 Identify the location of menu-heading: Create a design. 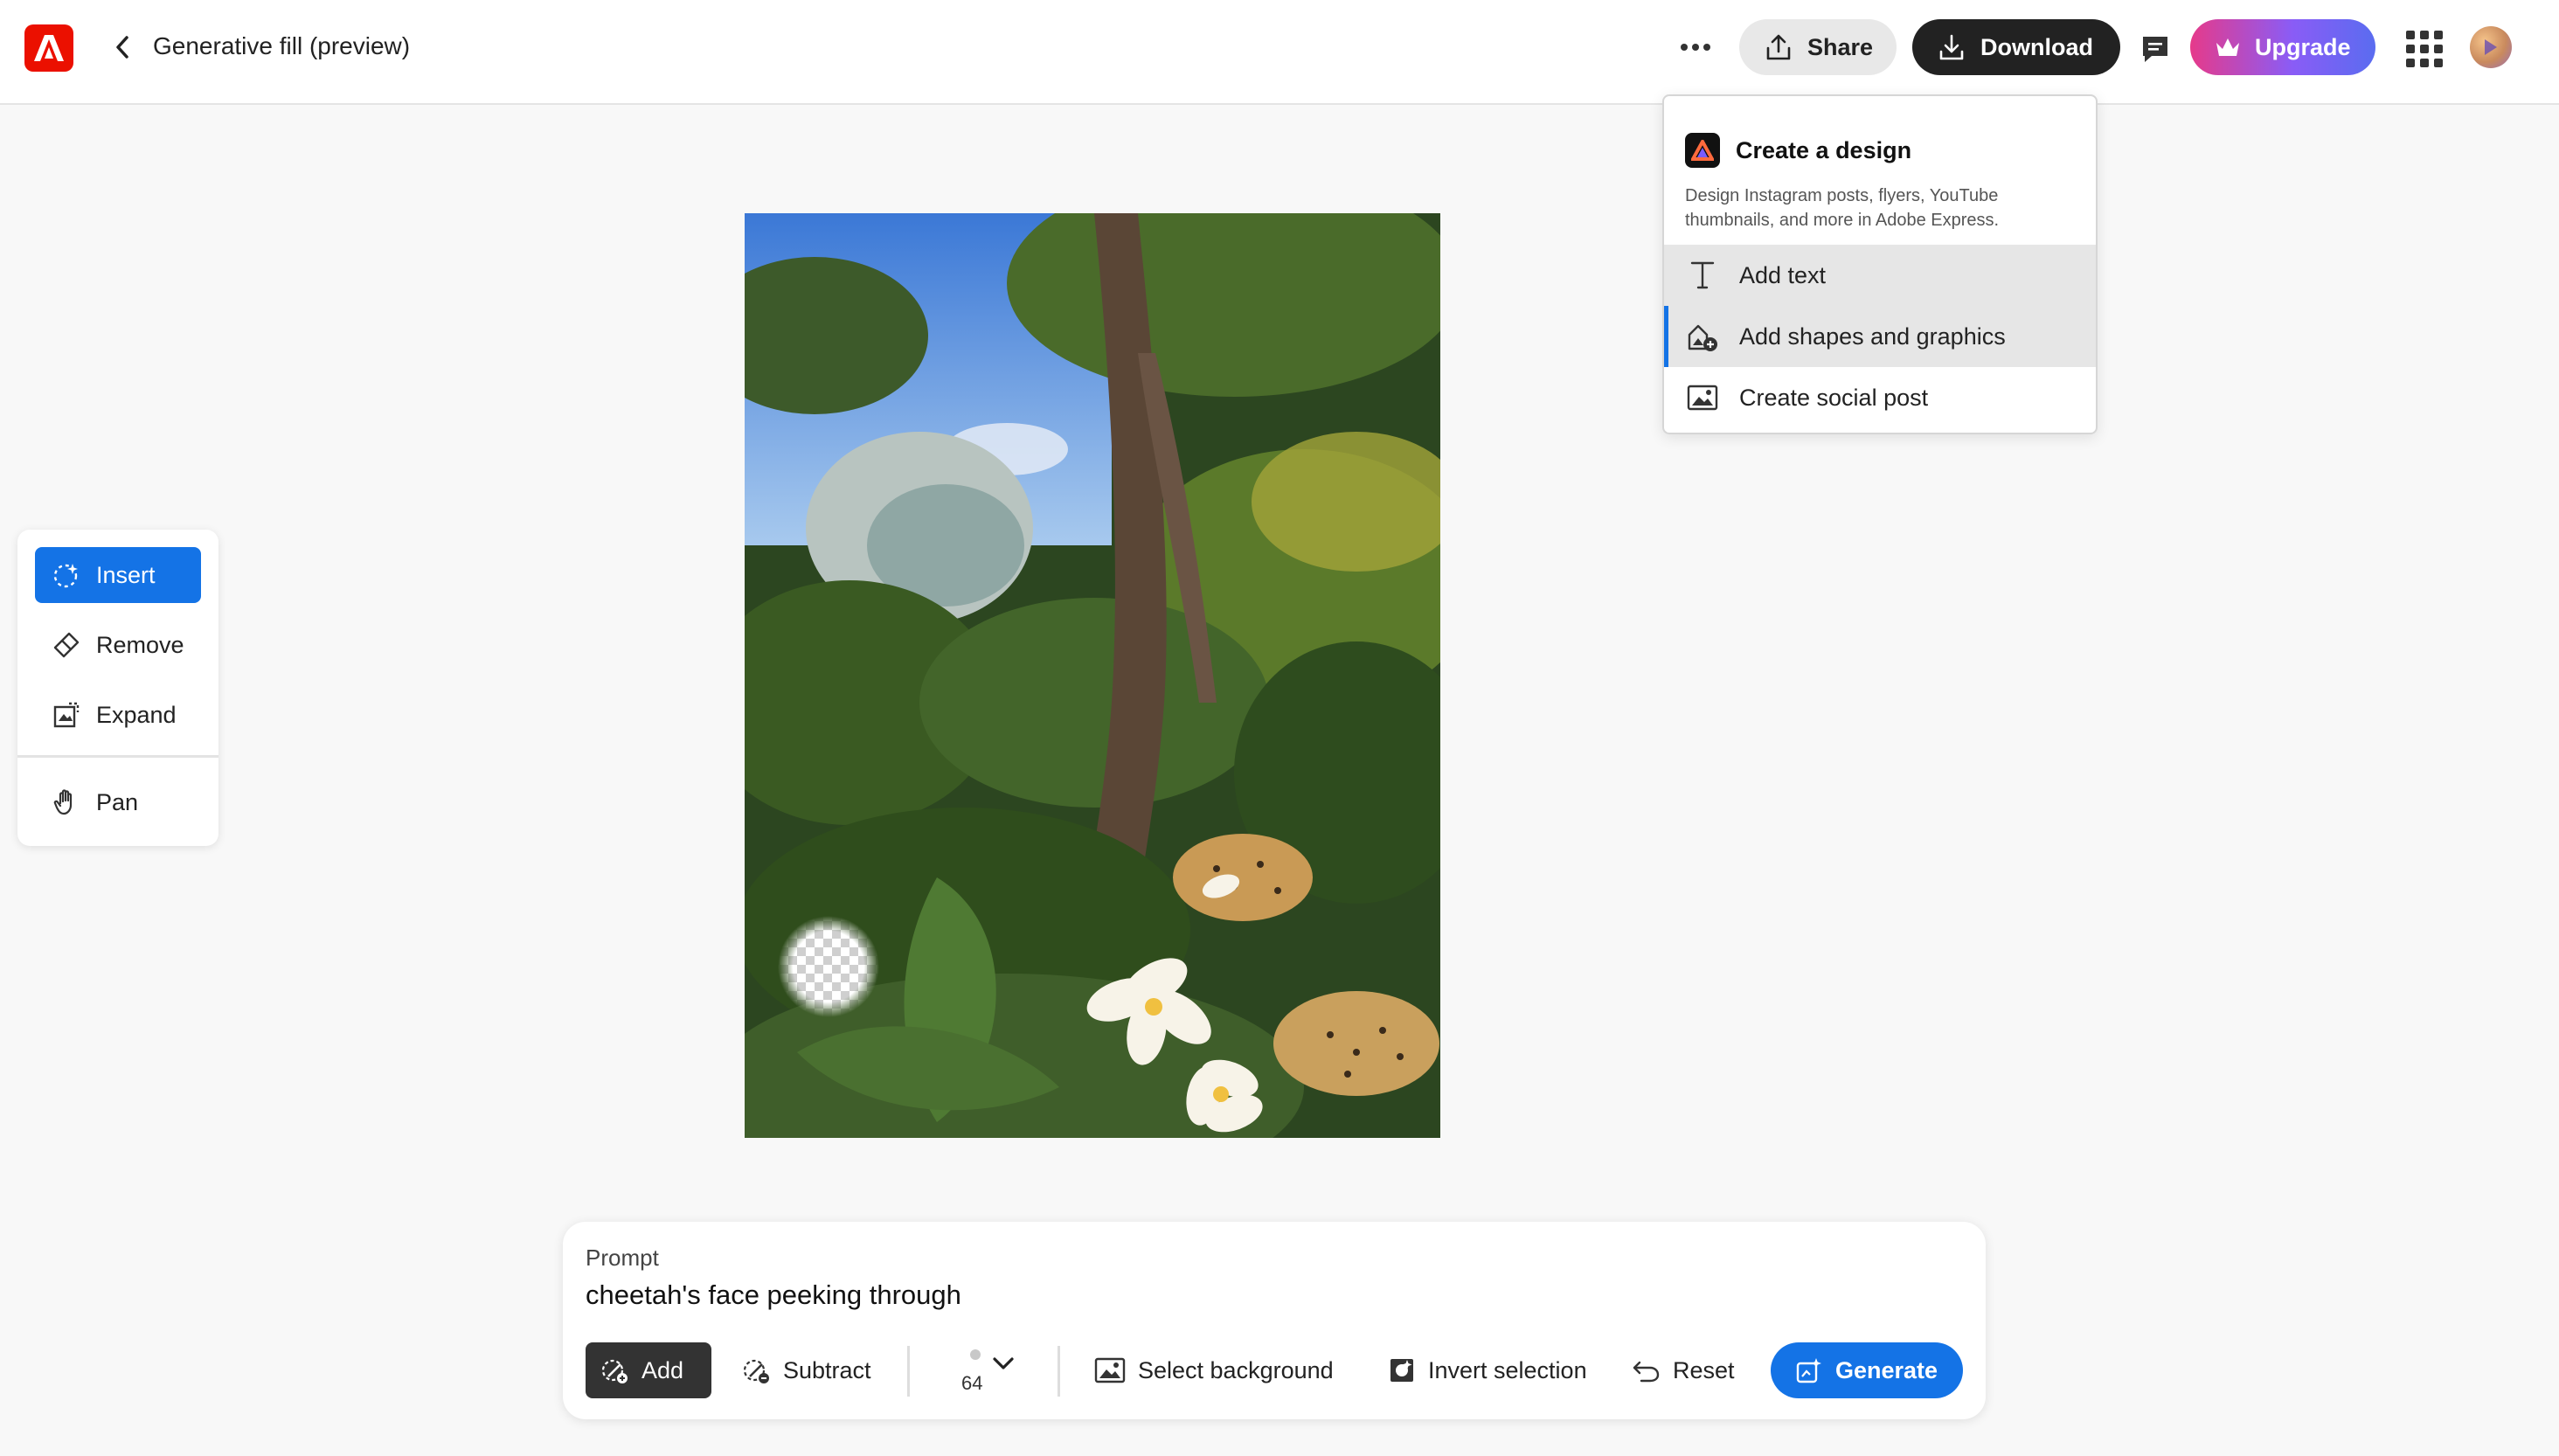
(1798, 150).